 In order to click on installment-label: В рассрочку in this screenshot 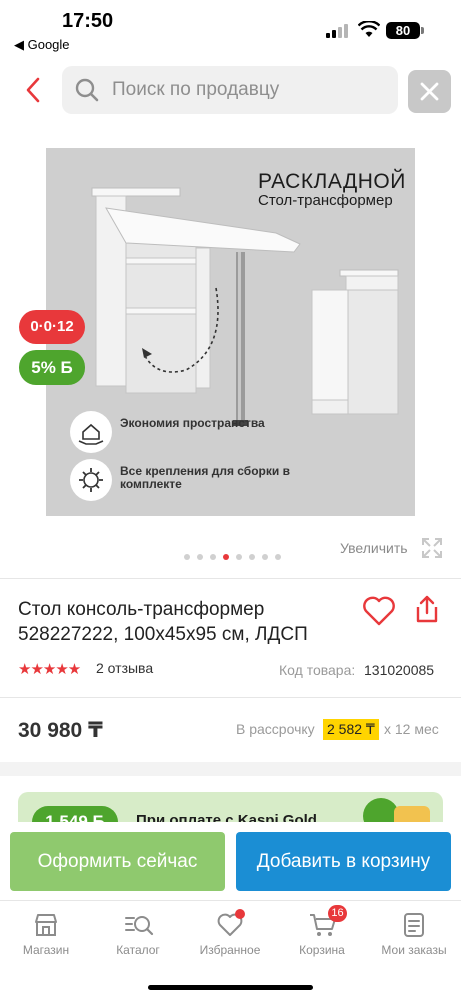, I will do `click(275, 729)`.